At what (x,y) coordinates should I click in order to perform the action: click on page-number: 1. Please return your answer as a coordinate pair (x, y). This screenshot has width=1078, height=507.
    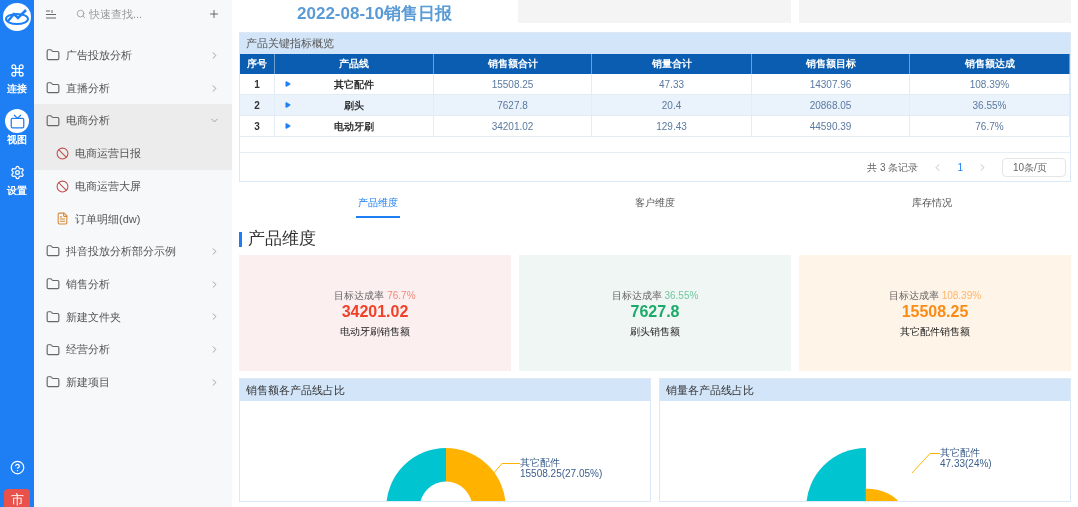
    Looking at the image, I should click on (960, 167).